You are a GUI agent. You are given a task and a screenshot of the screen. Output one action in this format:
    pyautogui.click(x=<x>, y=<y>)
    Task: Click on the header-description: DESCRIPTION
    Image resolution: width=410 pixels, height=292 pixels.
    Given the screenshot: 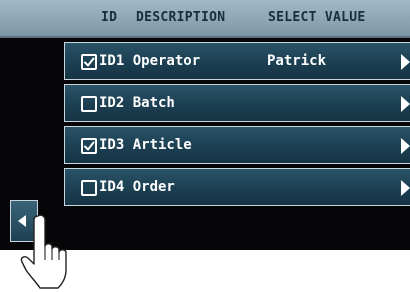 What is the action you would take?
    pyautogui.click(x=181, y=17)
    